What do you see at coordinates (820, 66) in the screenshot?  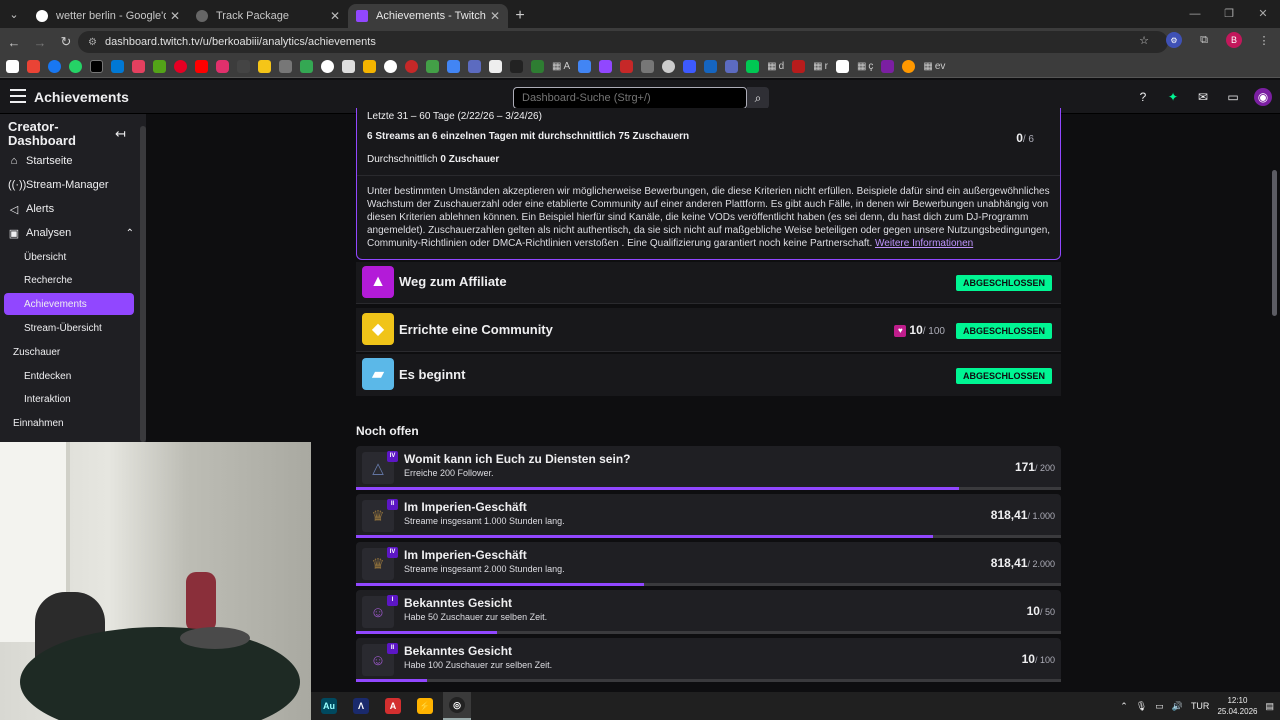 I see `bookmark-folder-r: ▦ r` at bounding box center [820, 66].